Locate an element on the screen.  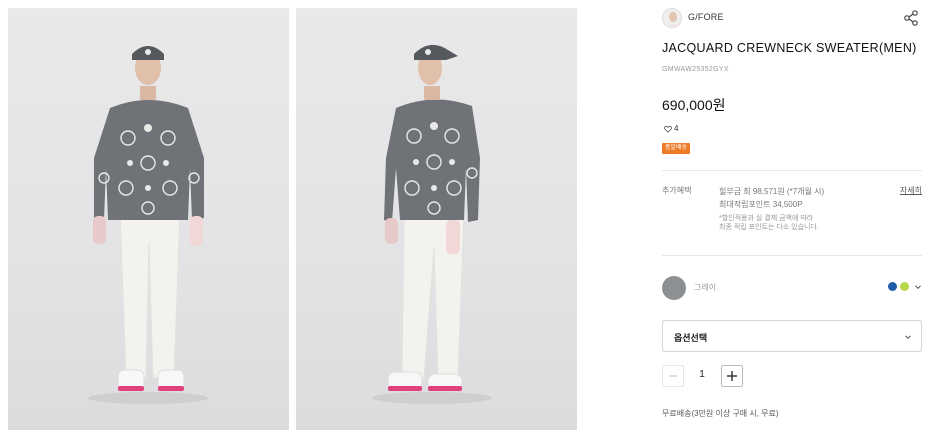
option-select-label: 옵션선택 is located at coordinates (691, 338).